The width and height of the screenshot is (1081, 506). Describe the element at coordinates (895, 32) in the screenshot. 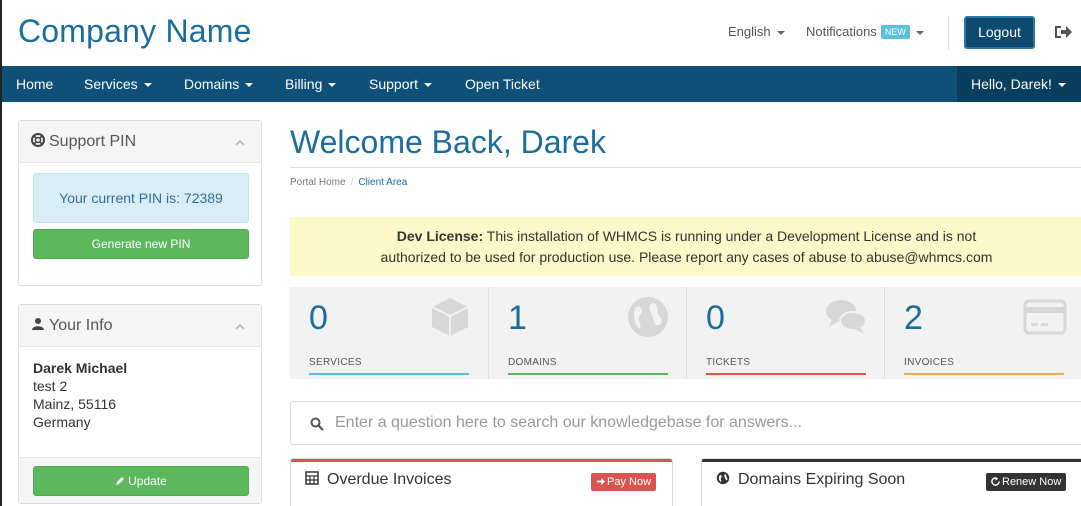

I see `new-badge: NEW` at that location.